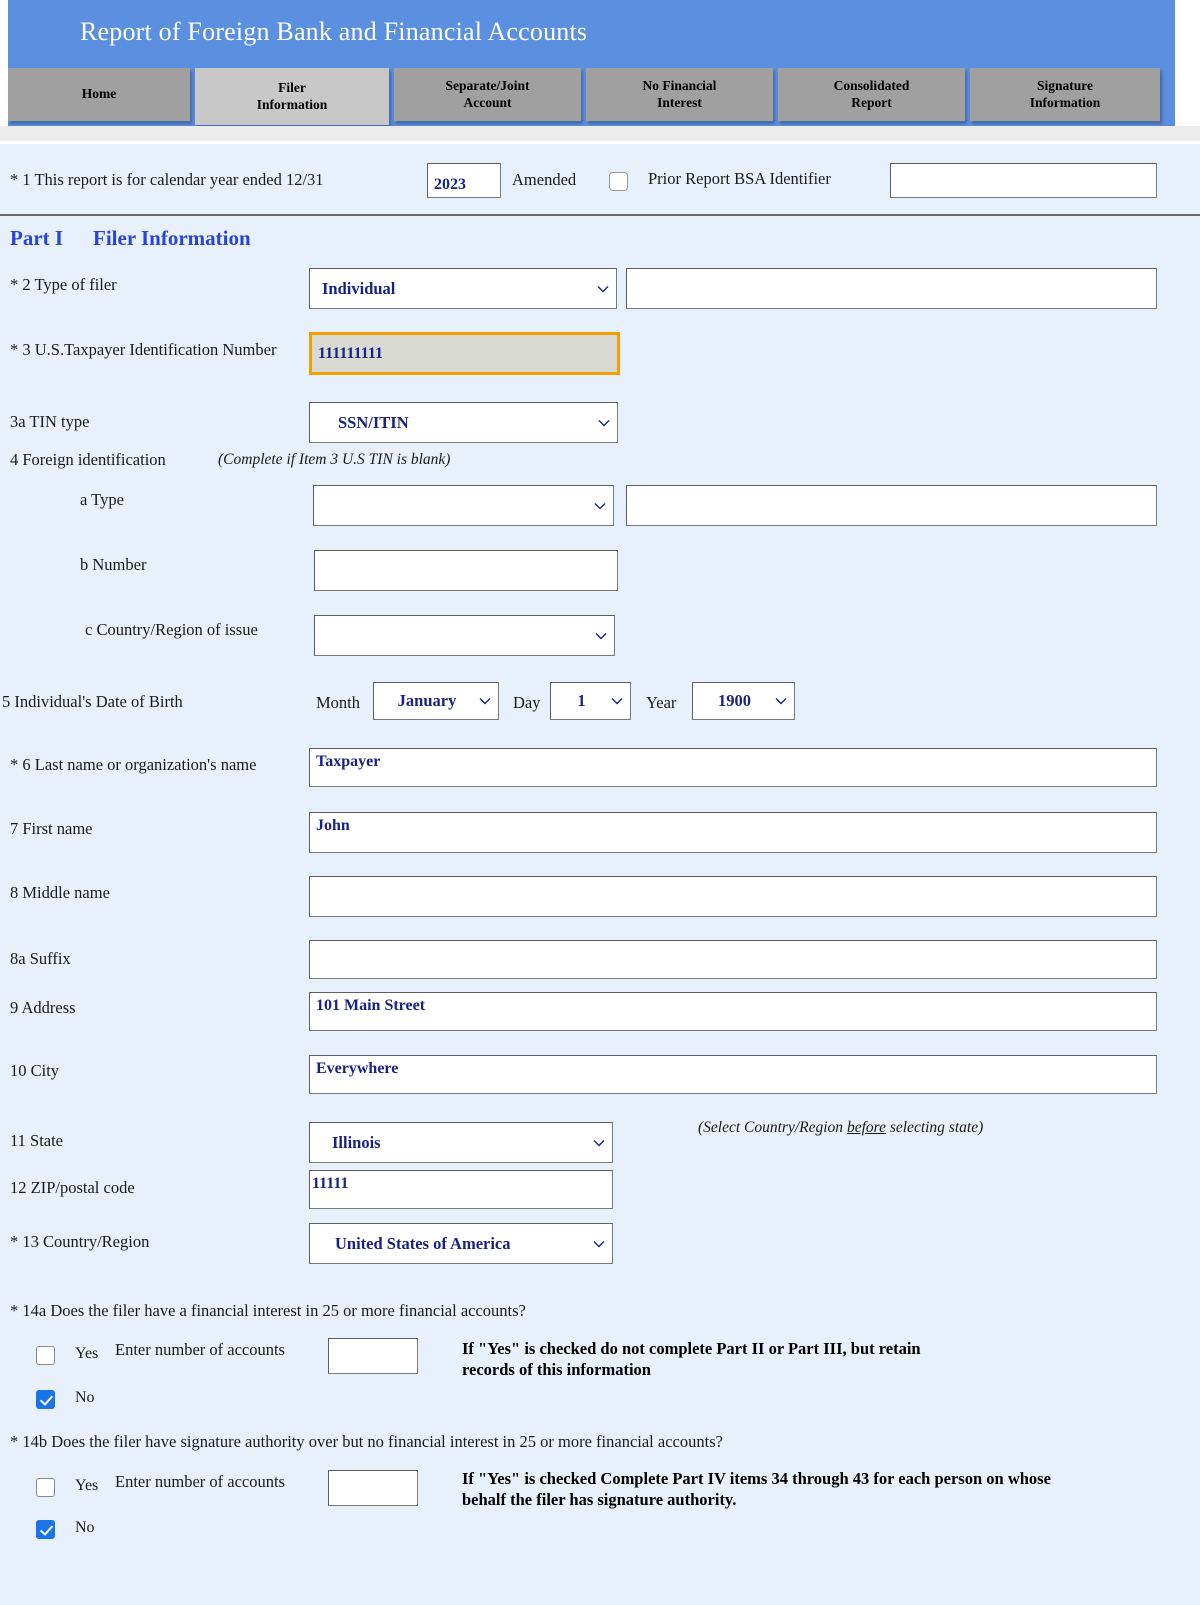  I want to click on item14a-note-line2: records of this information, so click(556, 1370).